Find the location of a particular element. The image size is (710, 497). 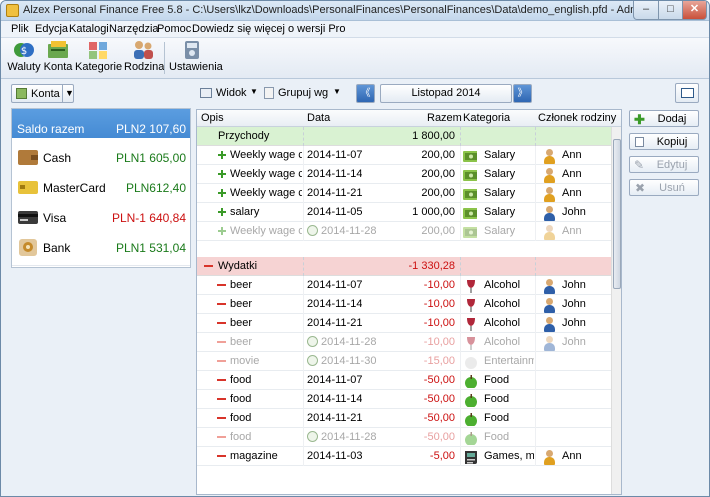

layout-toggle-button is located at coordinates (687, 93).